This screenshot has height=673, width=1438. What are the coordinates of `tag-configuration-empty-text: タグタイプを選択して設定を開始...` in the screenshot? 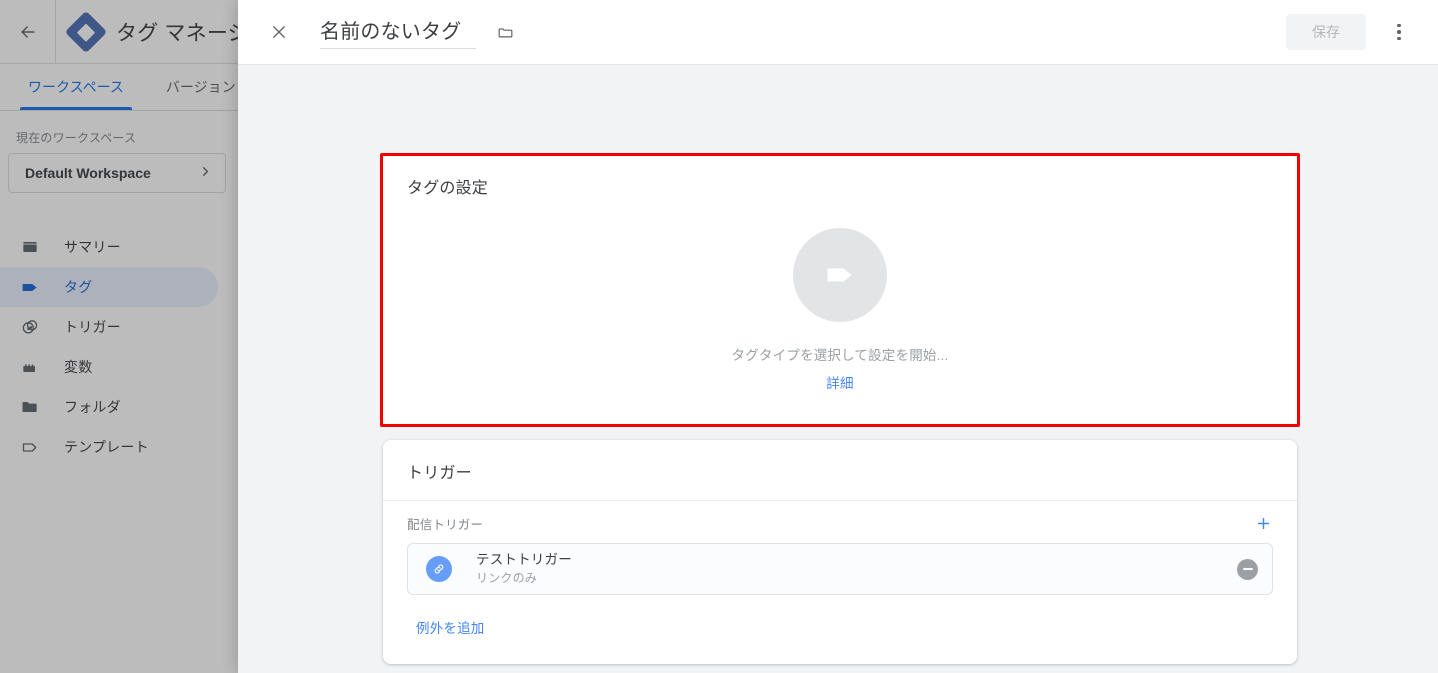 It's located at (840, 355).